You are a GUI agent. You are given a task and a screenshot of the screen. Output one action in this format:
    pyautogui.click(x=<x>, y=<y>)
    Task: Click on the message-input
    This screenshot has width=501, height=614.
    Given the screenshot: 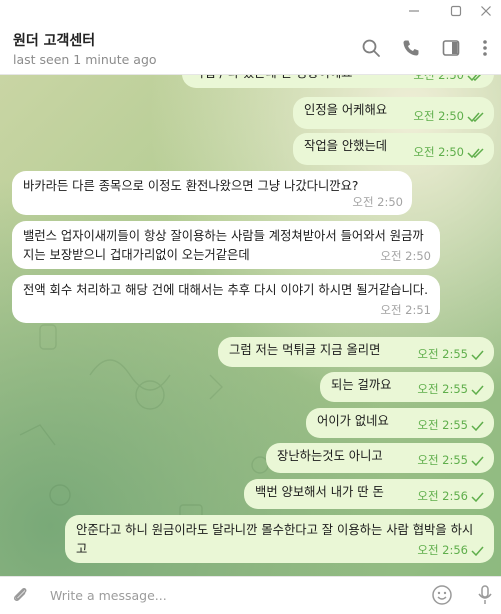 What is the action you would take?
    pyautogui.click(x=235, y=595)
    